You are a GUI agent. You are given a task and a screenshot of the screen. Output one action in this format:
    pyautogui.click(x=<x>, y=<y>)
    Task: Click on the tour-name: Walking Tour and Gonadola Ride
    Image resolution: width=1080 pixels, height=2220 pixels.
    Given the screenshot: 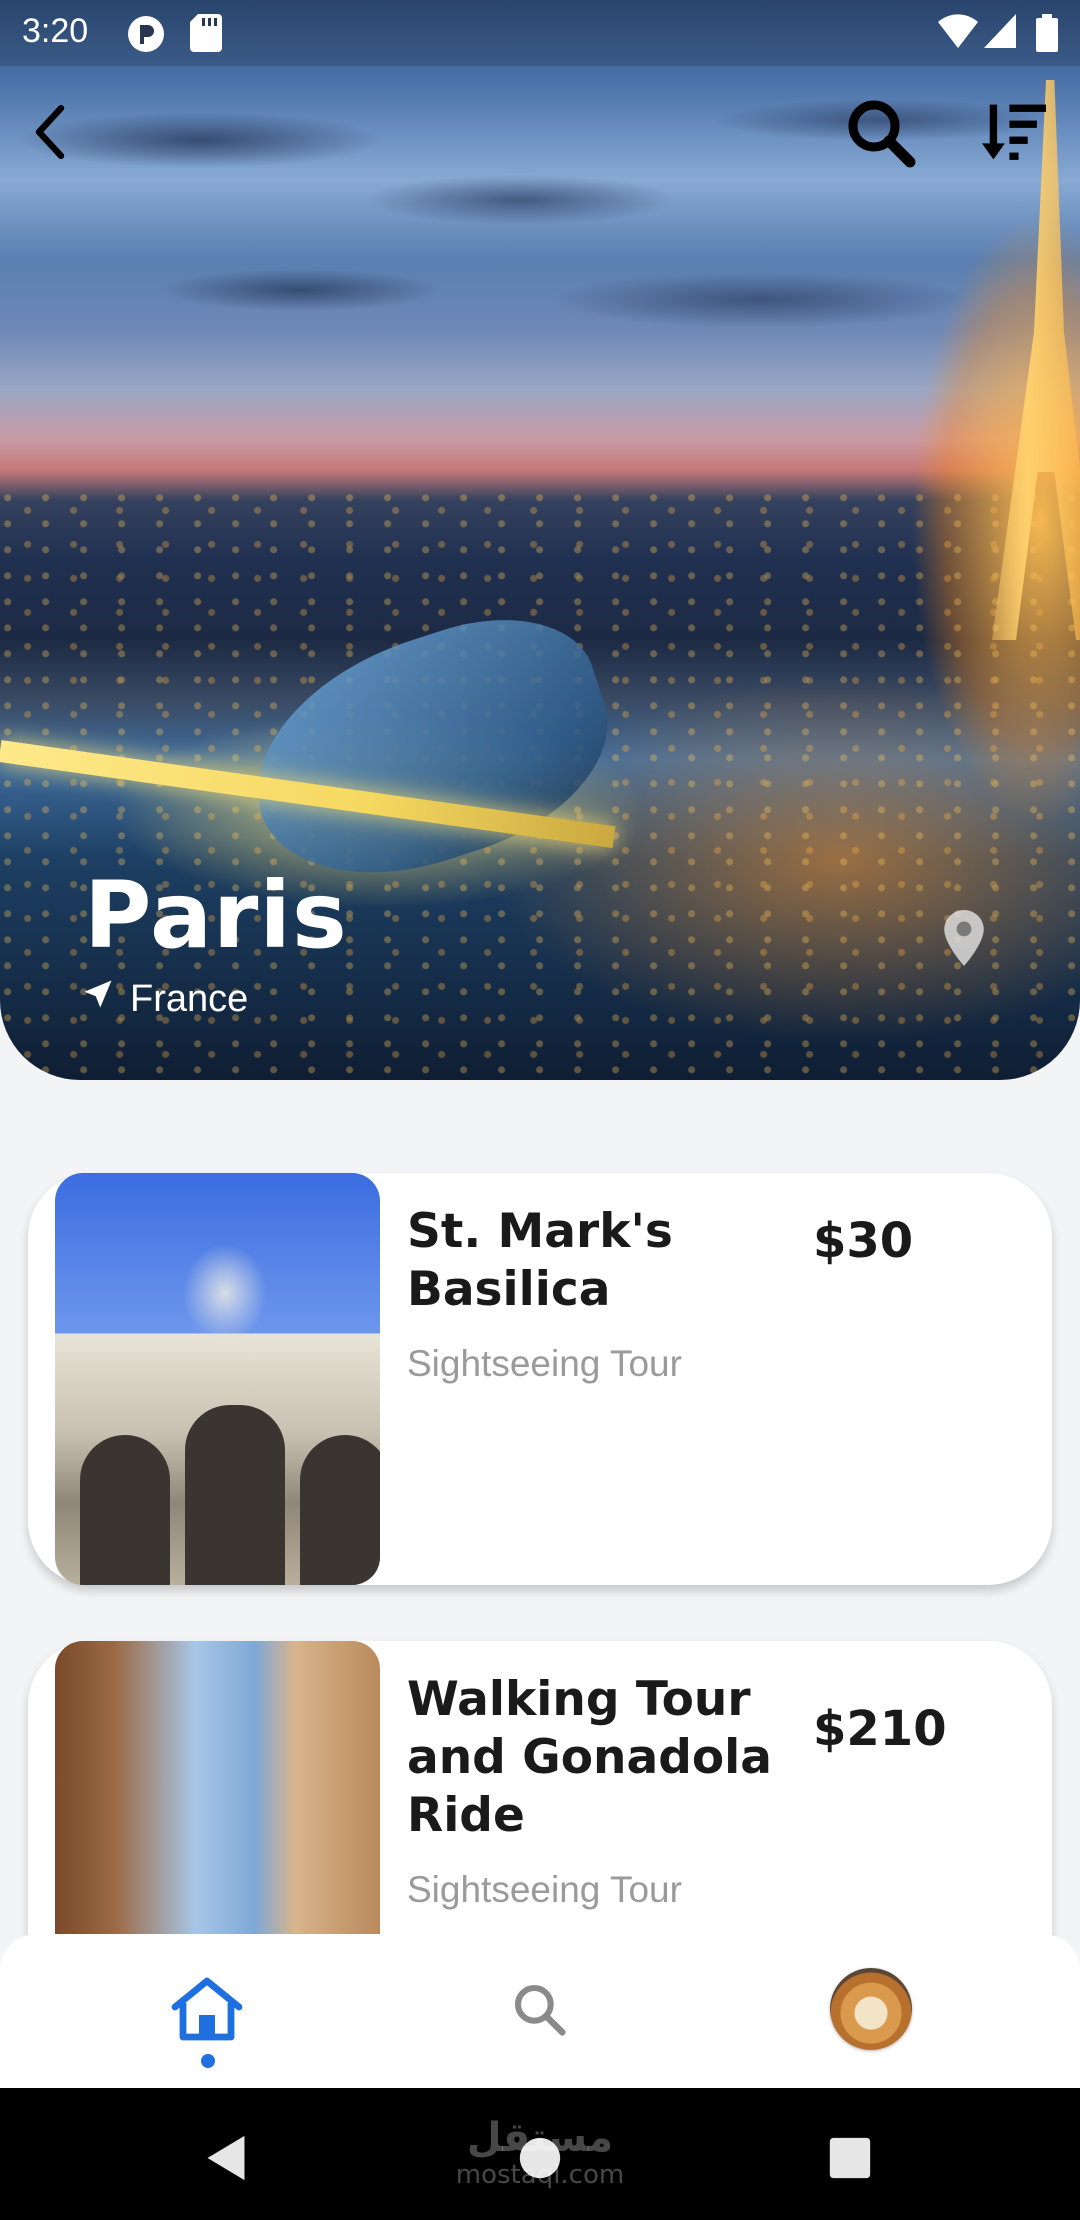 What is the action you would take?
    pyautogui.click(x=589, y=1757)
    